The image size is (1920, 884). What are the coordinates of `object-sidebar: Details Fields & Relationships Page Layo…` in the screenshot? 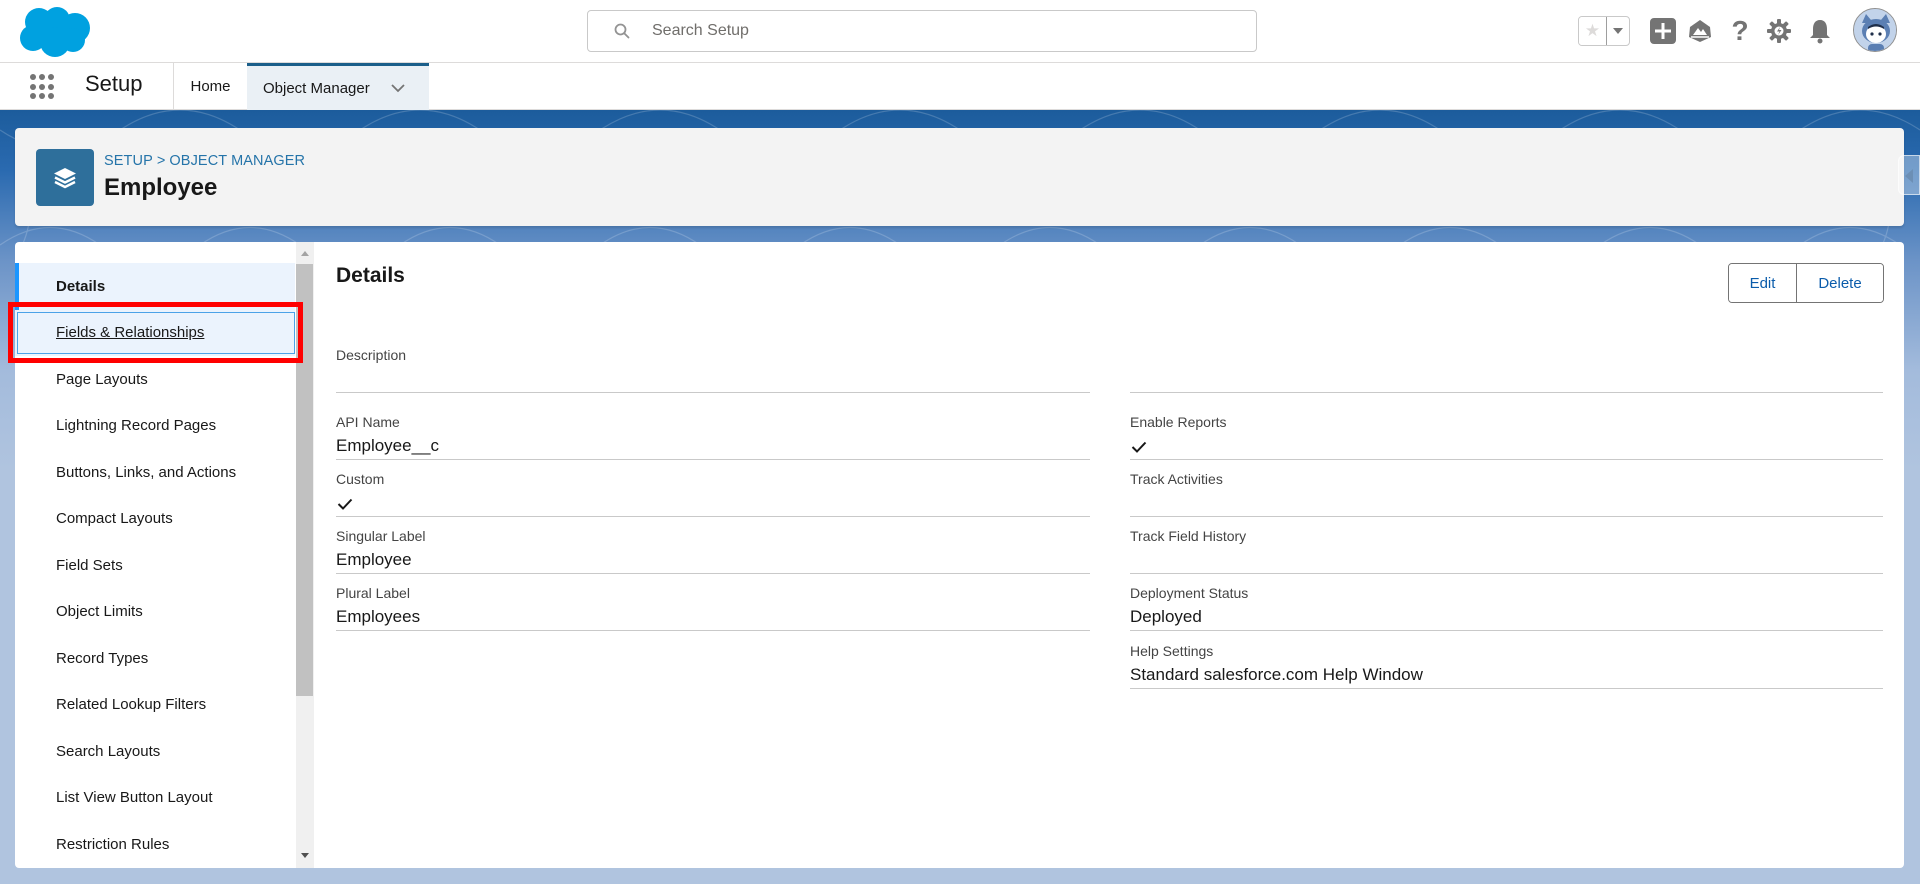 It's located at (164, 555).